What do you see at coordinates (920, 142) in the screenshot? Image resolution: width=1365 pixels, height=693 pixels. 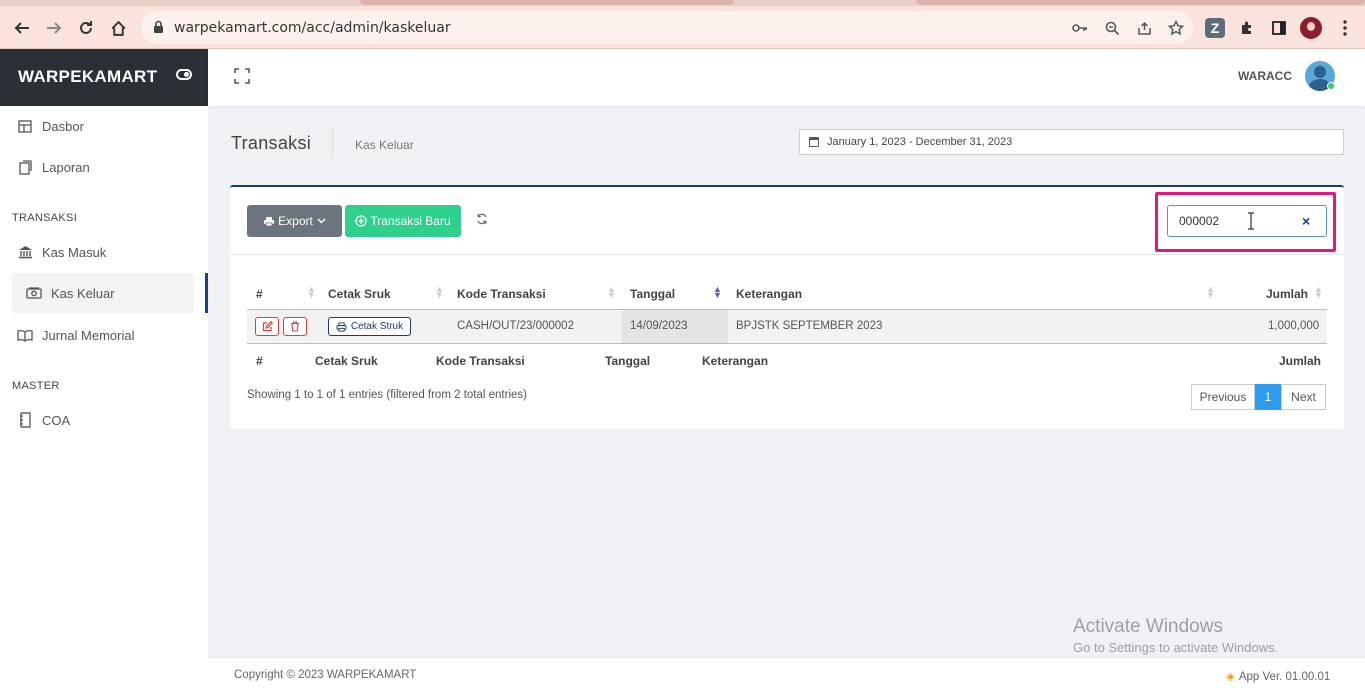 I see `date-range-text: January 1, 2023 - December 31, 2023` at bounding box center [920, 142].